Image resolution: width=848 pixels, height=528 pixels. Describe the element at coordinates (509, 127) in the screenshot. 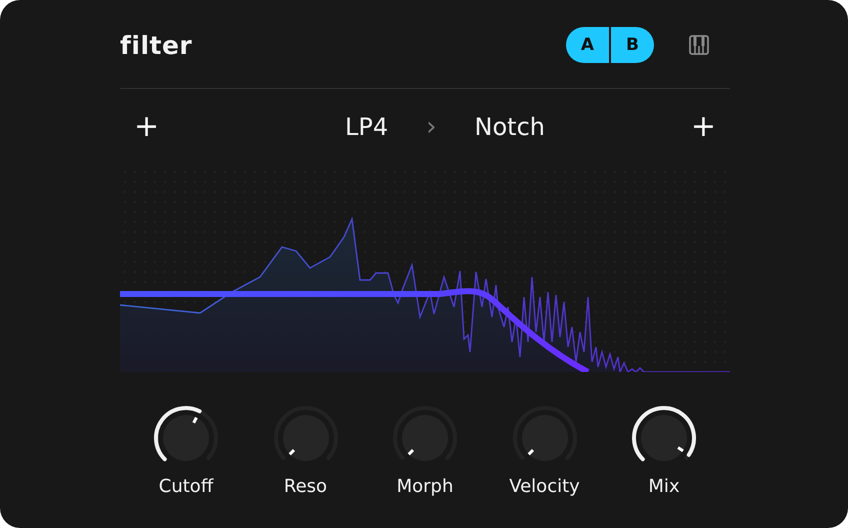

I see `filter-type-label: Notch` at that location.